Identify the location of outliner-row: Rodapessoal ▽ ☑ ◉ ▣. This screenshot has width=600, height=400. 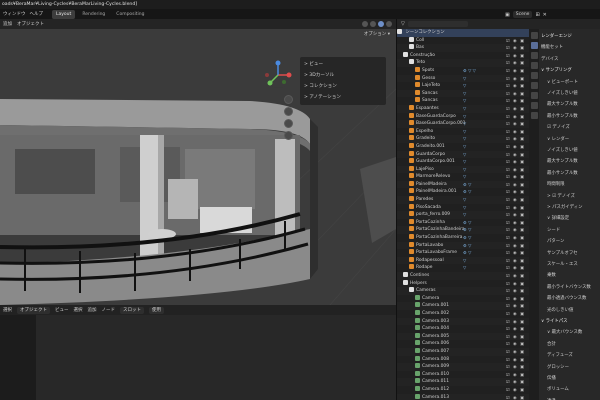
(463, 260).